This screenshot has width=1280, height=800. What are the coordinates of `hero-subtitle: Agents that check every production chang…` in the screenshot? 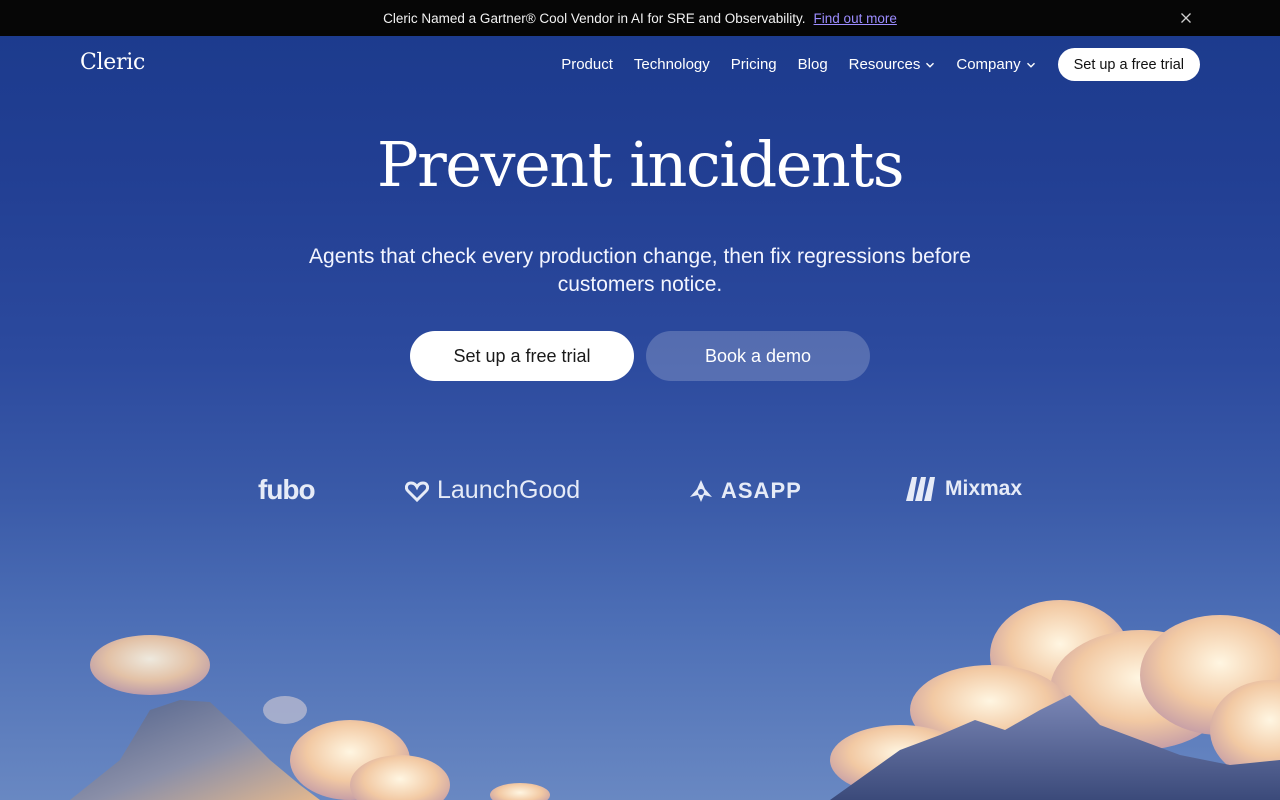 It's located at (640, 270).